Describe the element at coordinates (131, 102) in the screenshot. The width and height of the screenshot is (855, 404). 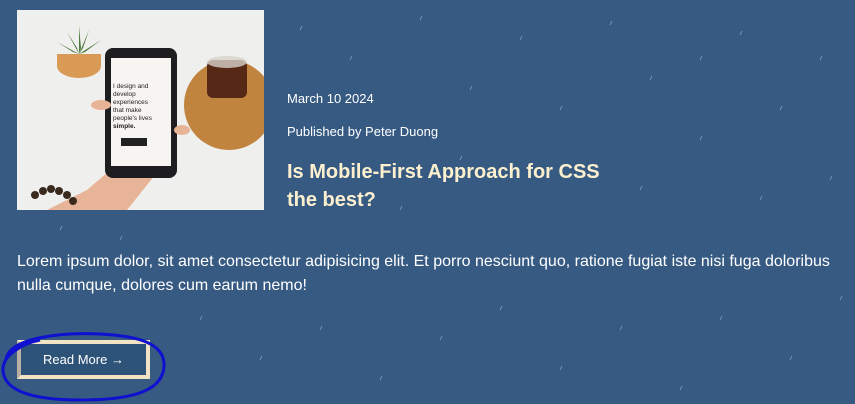
I see `phone-screen-line: experiences` at that location.